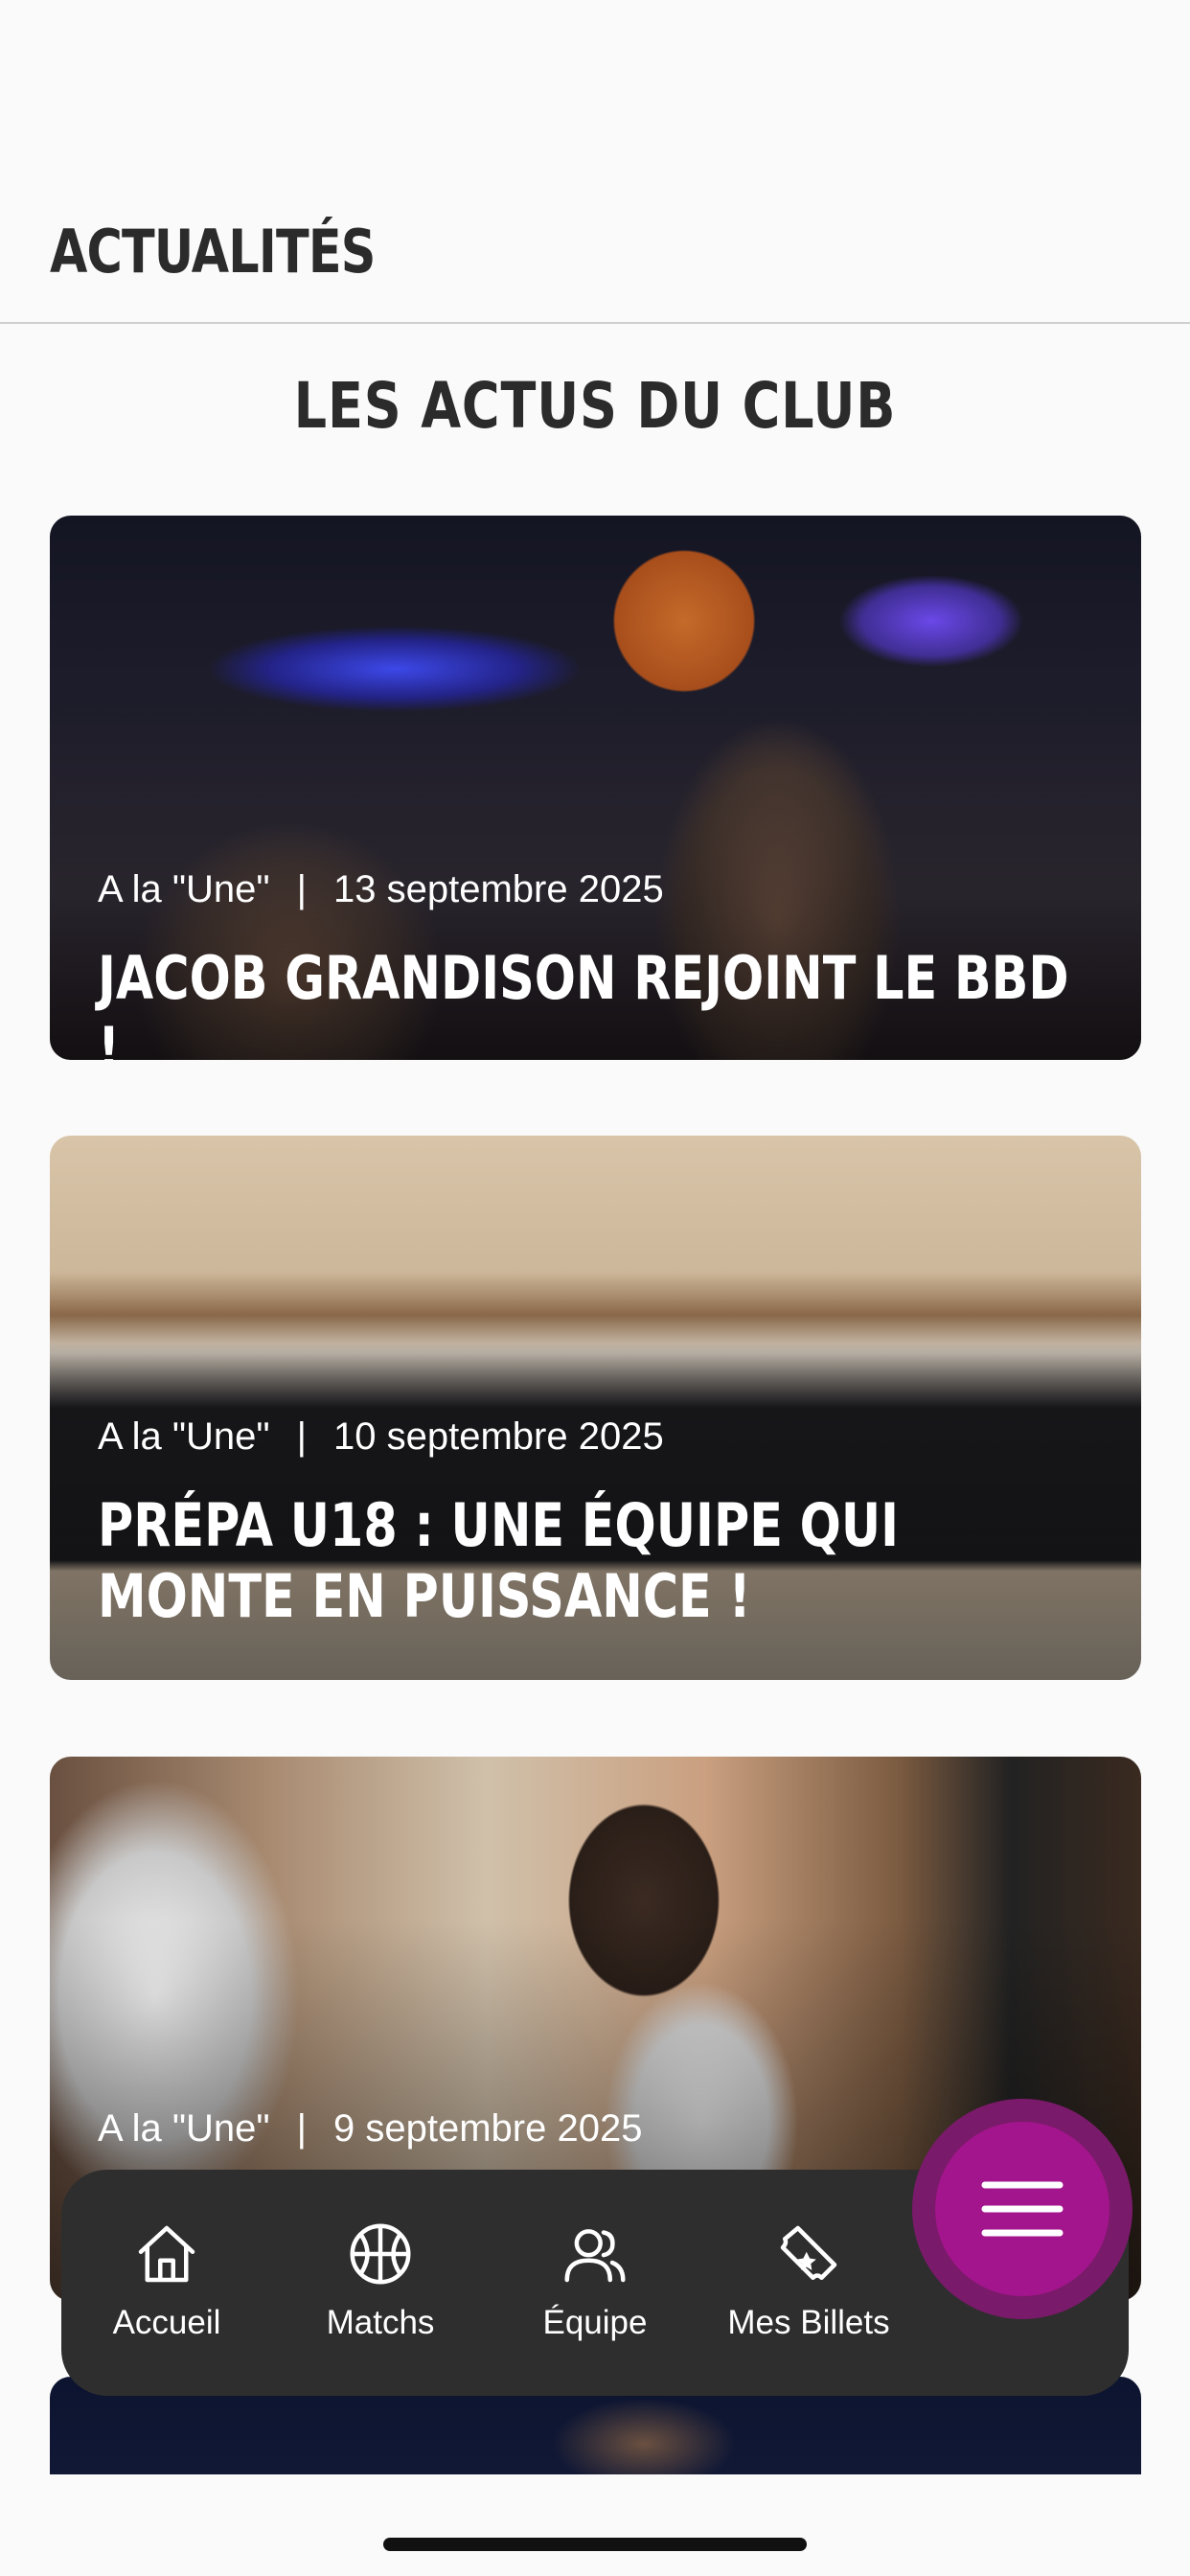 This screenshot has height=2576, width=1190. Describe the element at coordinates (381, 2322) in the screenshot. I see `tab-label: Matchs` at that location.